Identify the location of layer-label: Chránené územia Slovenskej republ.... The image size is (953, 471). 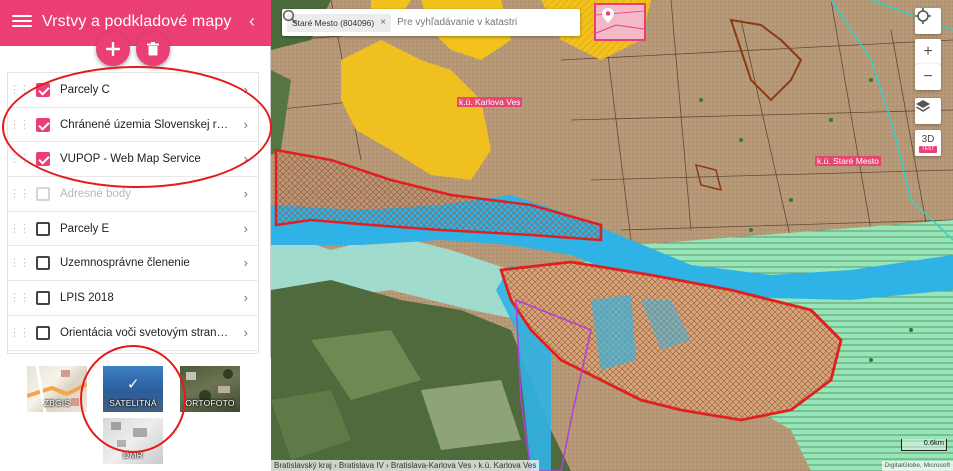
(146, 124).